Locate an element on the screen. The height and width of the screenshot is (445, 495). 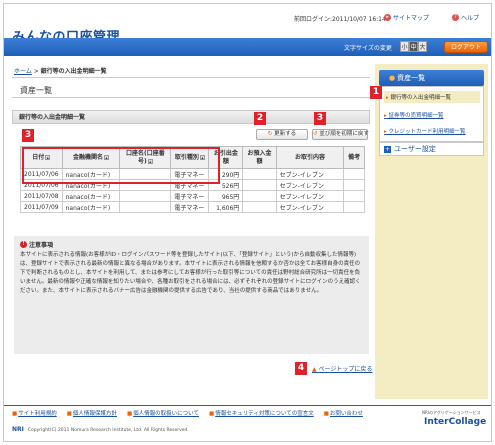
callout-3-reset: 3 is located at coordinates (320, 118).